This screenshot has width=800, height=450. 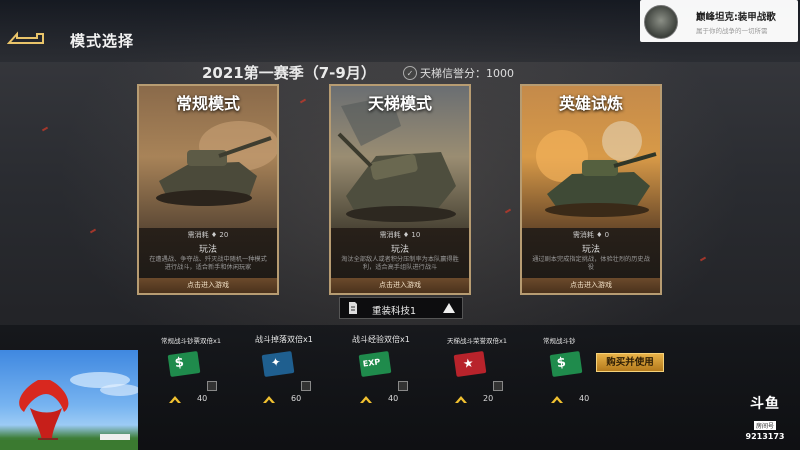 What do you see at coordinates (736, 17) in the screenshot?
I see `channel-name: 巅峰坦克:装甲战歌` at bounding box center [736, 17].